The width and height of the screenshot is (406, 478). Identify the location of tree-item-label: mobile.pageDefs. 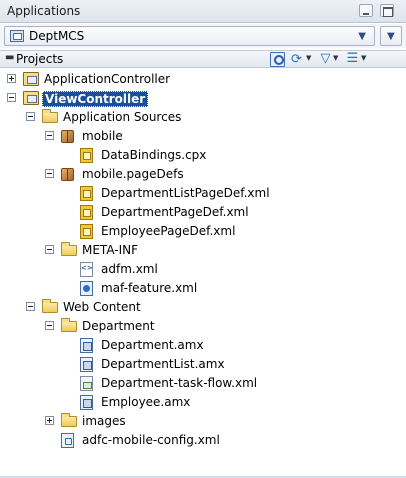
(133, 174).